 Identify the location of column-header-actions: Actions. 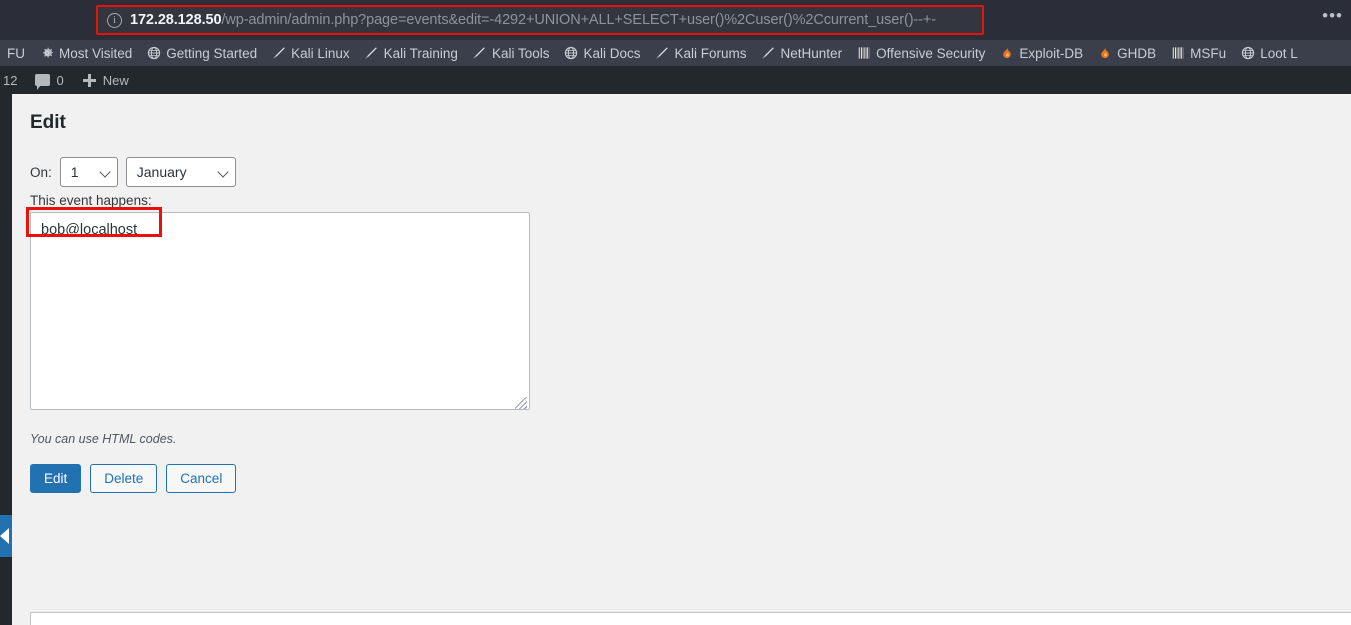
(1266, 619).